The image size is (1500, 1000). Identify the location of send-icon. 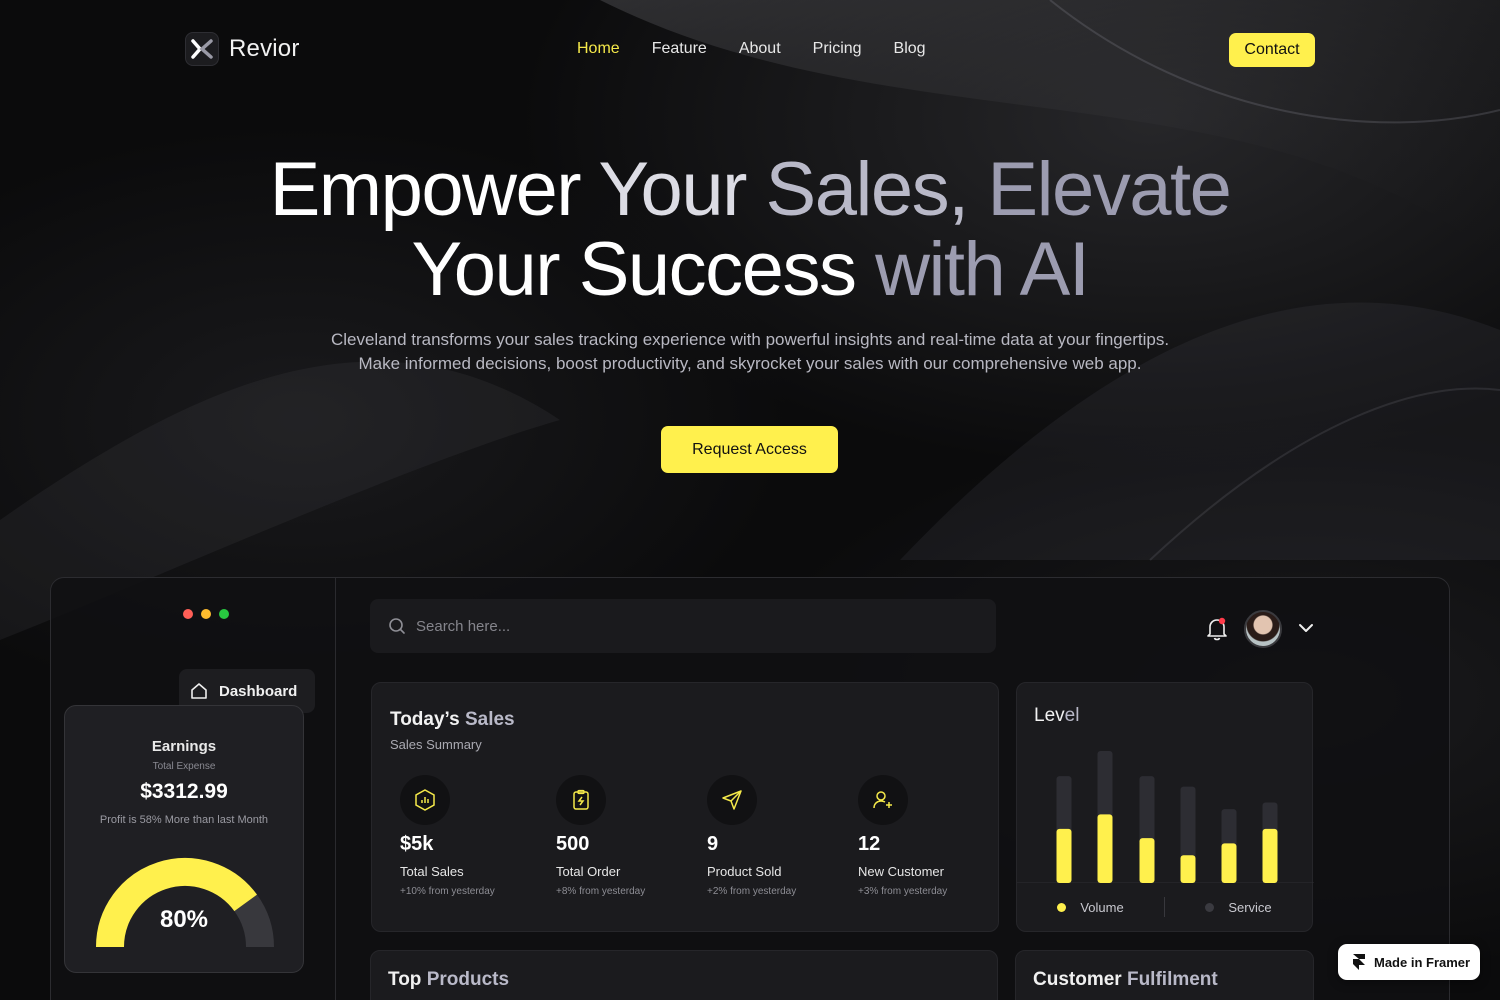
(732, 800).